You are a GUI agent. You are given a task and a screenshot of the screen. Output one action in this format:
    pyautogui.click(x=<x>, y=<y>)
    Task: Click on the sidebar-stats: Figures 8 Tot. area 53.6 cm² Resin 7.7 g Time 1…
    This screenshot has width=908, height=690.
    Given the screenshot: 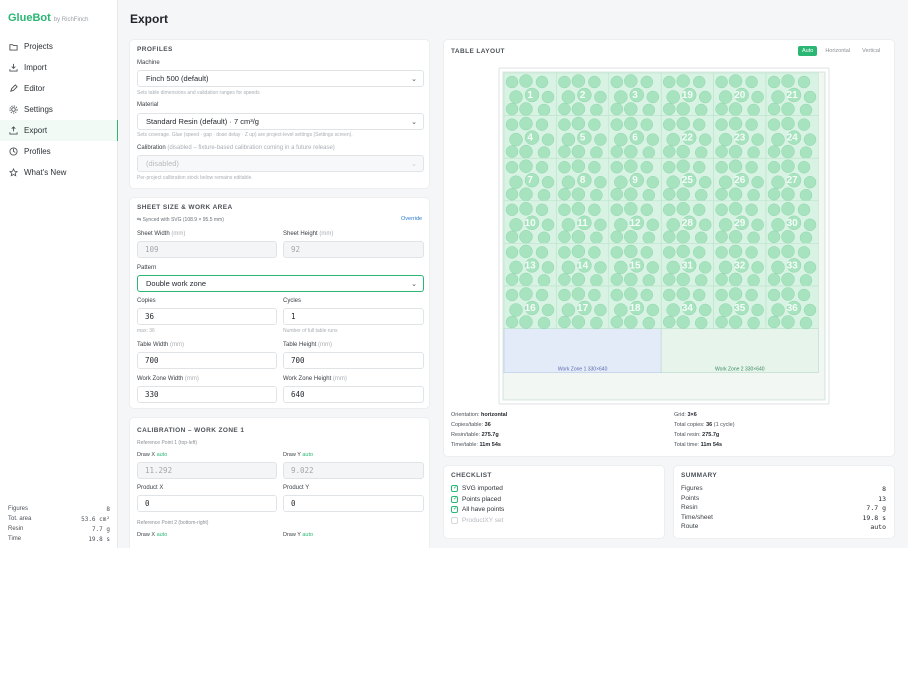 What is the action you would take?
    pyautogui.click(x=59, y=524)
    